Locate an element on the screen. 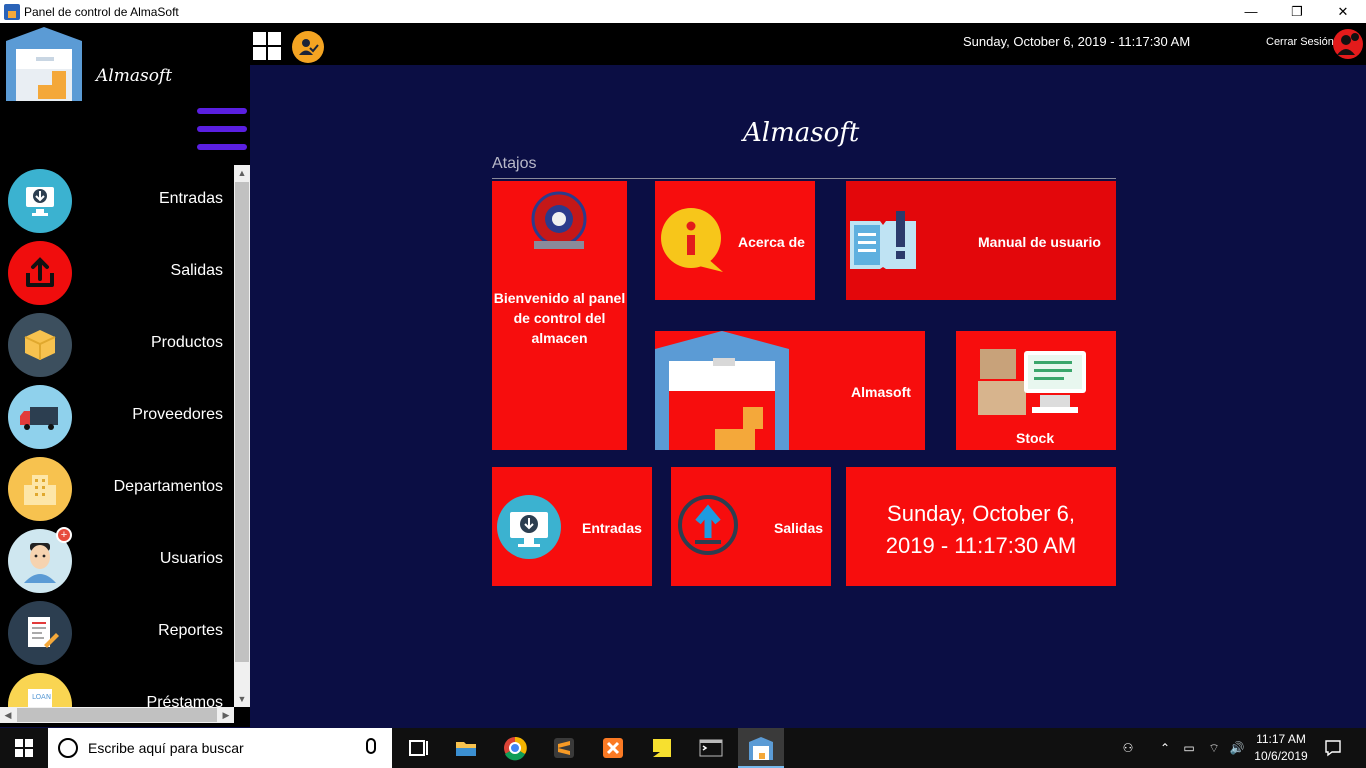 The width and height of the screenshot is (1366, 768). add-badge-icon: + is located at coordinates (64, 535).